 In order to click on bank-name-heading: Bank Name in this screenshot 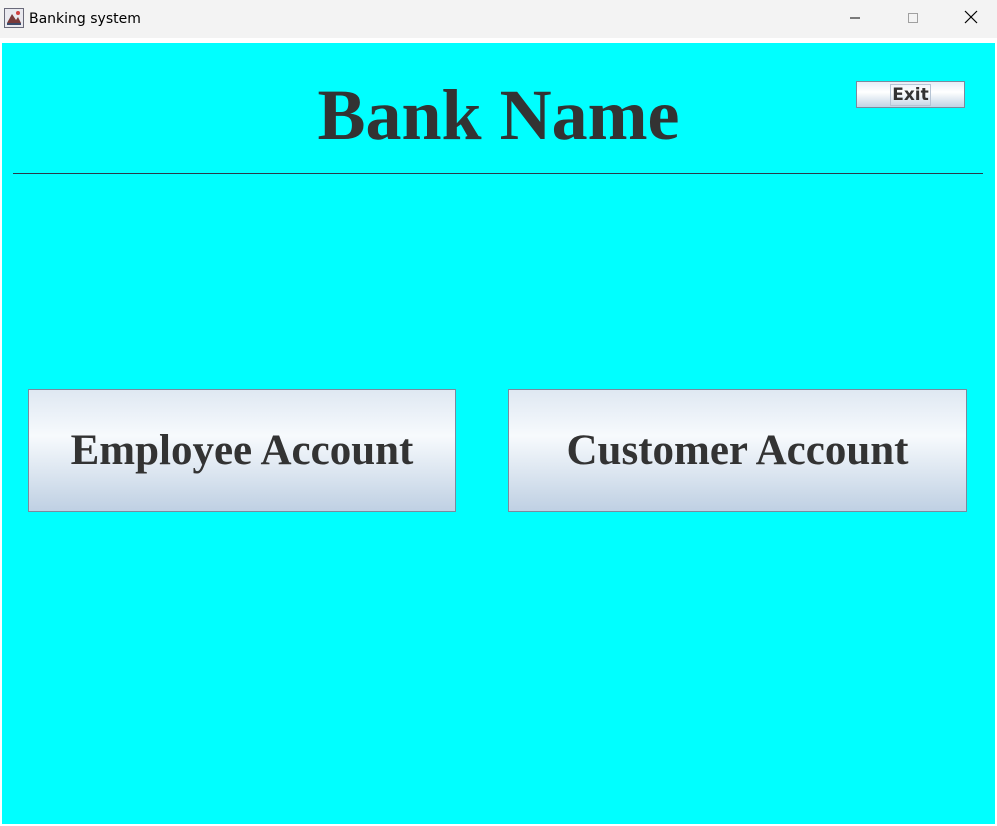, I will do `click(498, 115)`.